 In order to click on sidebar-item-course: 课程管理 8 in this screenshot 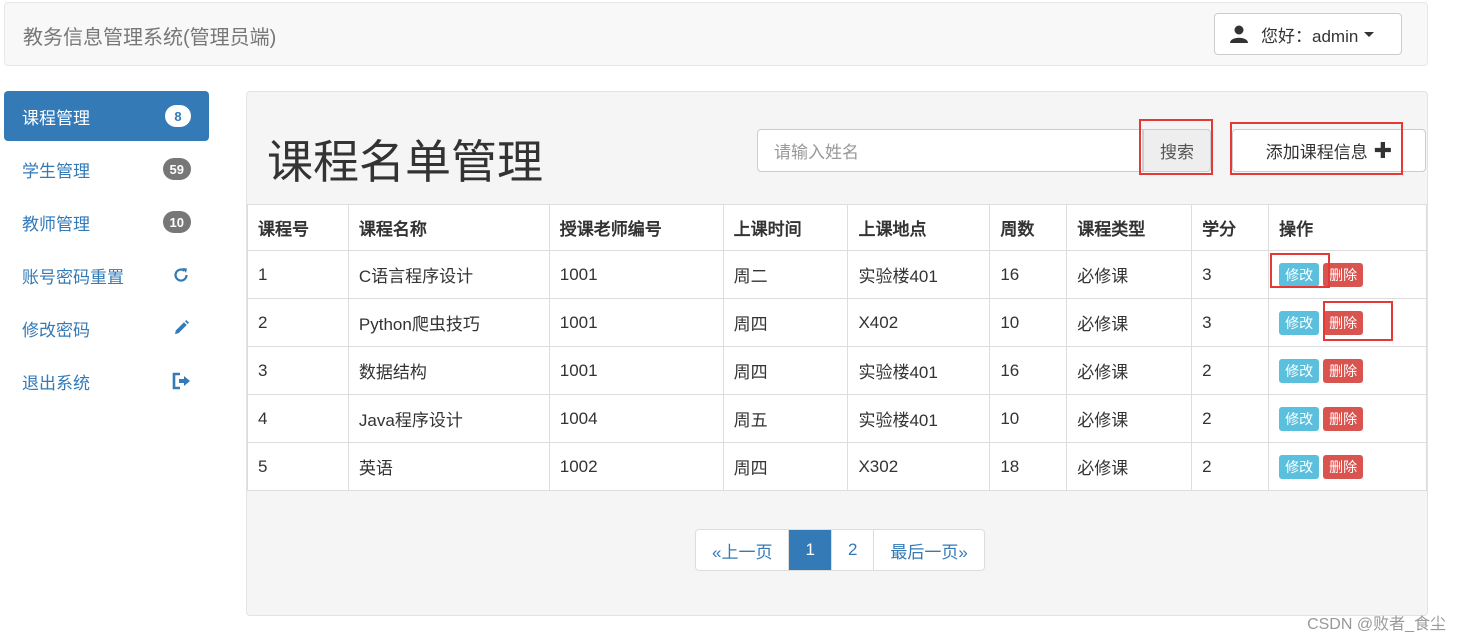, I will do `click(106, 116)`.